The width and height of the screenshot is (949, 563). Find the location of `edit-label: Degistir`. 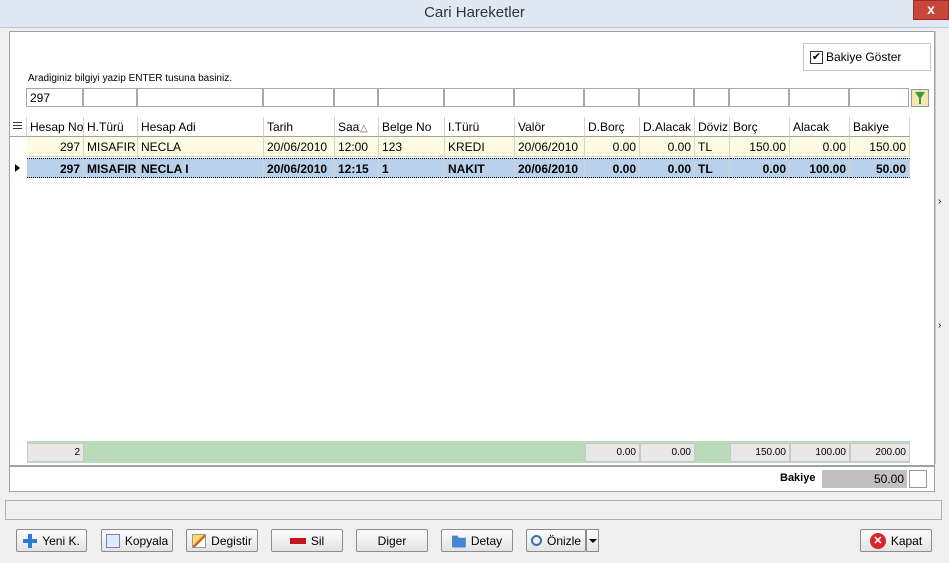

edit-label: Degistir is located at coordinates (231, 540).